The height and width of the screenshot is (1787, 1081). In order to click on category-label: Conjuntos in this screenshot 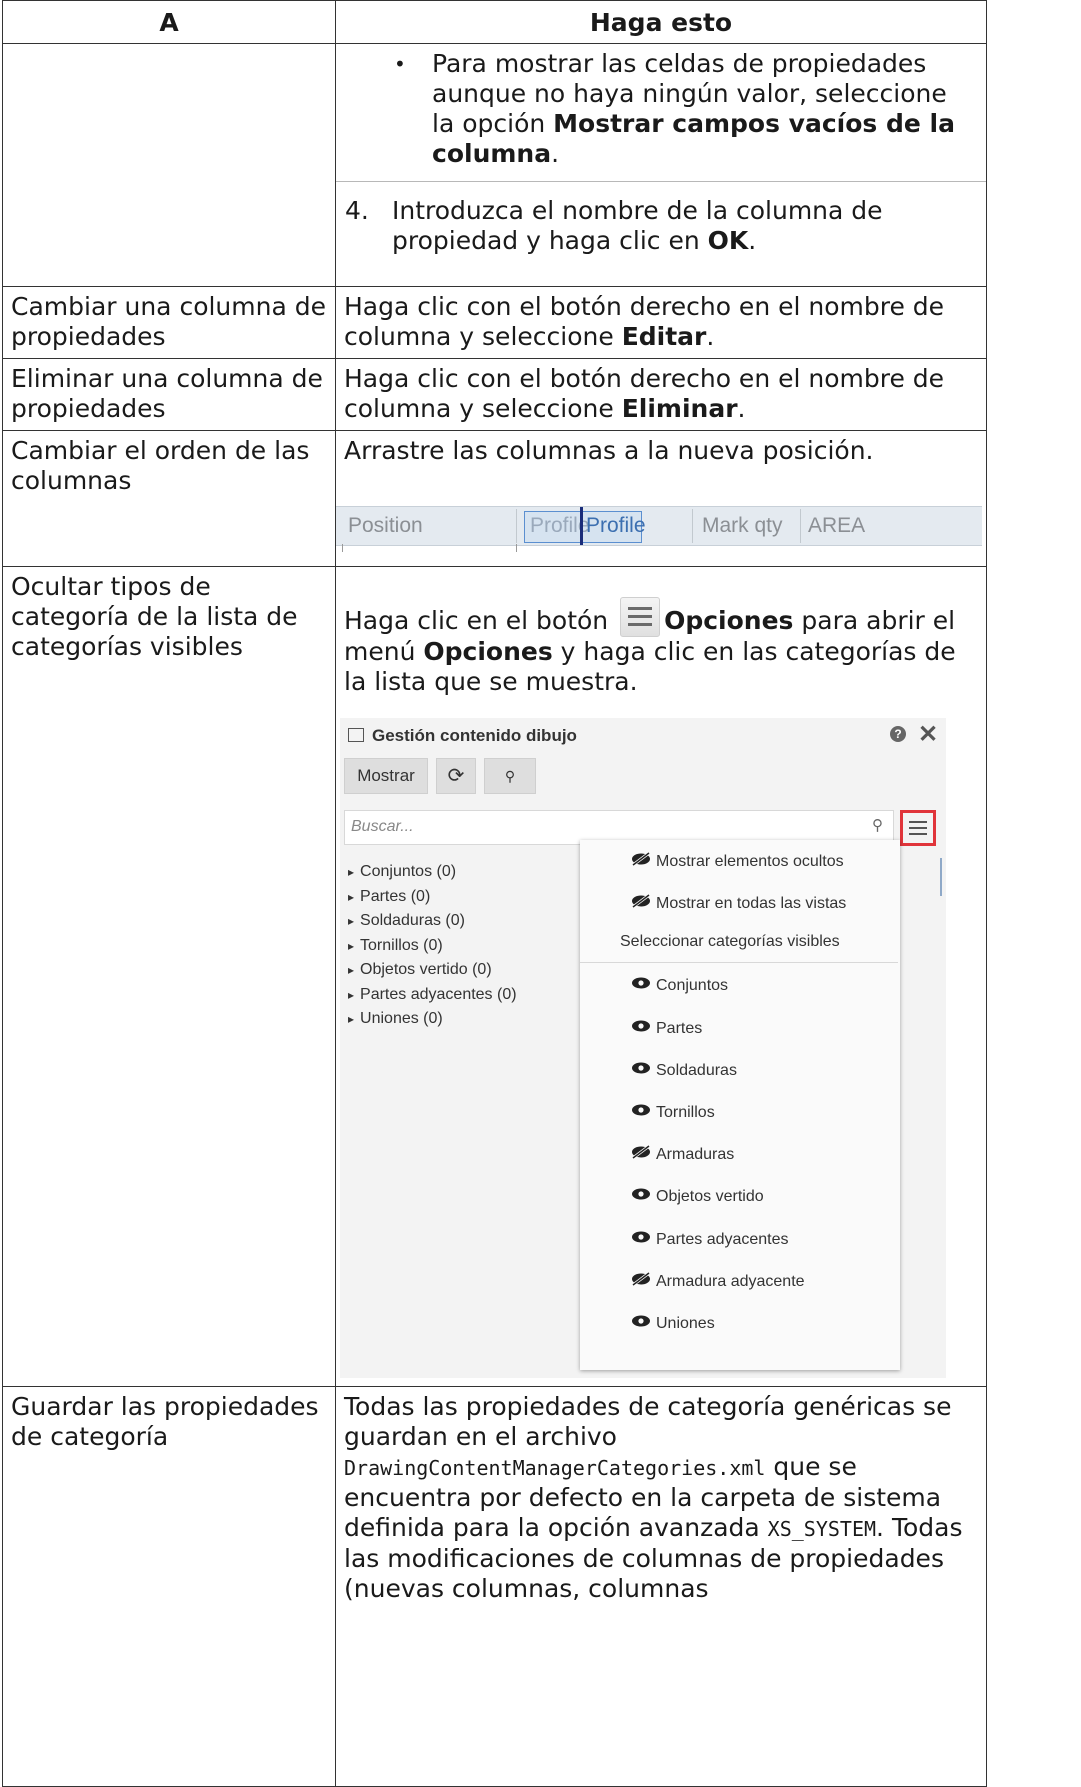, I will do `click(692, 985)`.